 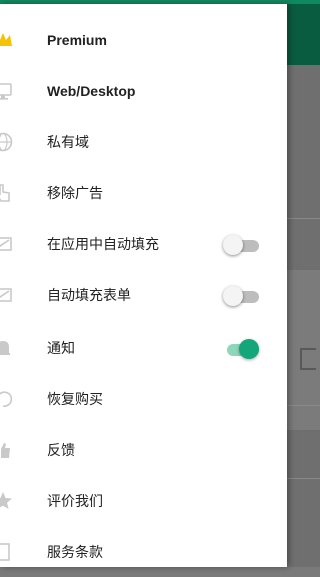 What do you see at coordinates (143, 398) in the screenshot?
I see `drawer-item-restore-purchase: 恢复购买` at bounding box center [143, 398].